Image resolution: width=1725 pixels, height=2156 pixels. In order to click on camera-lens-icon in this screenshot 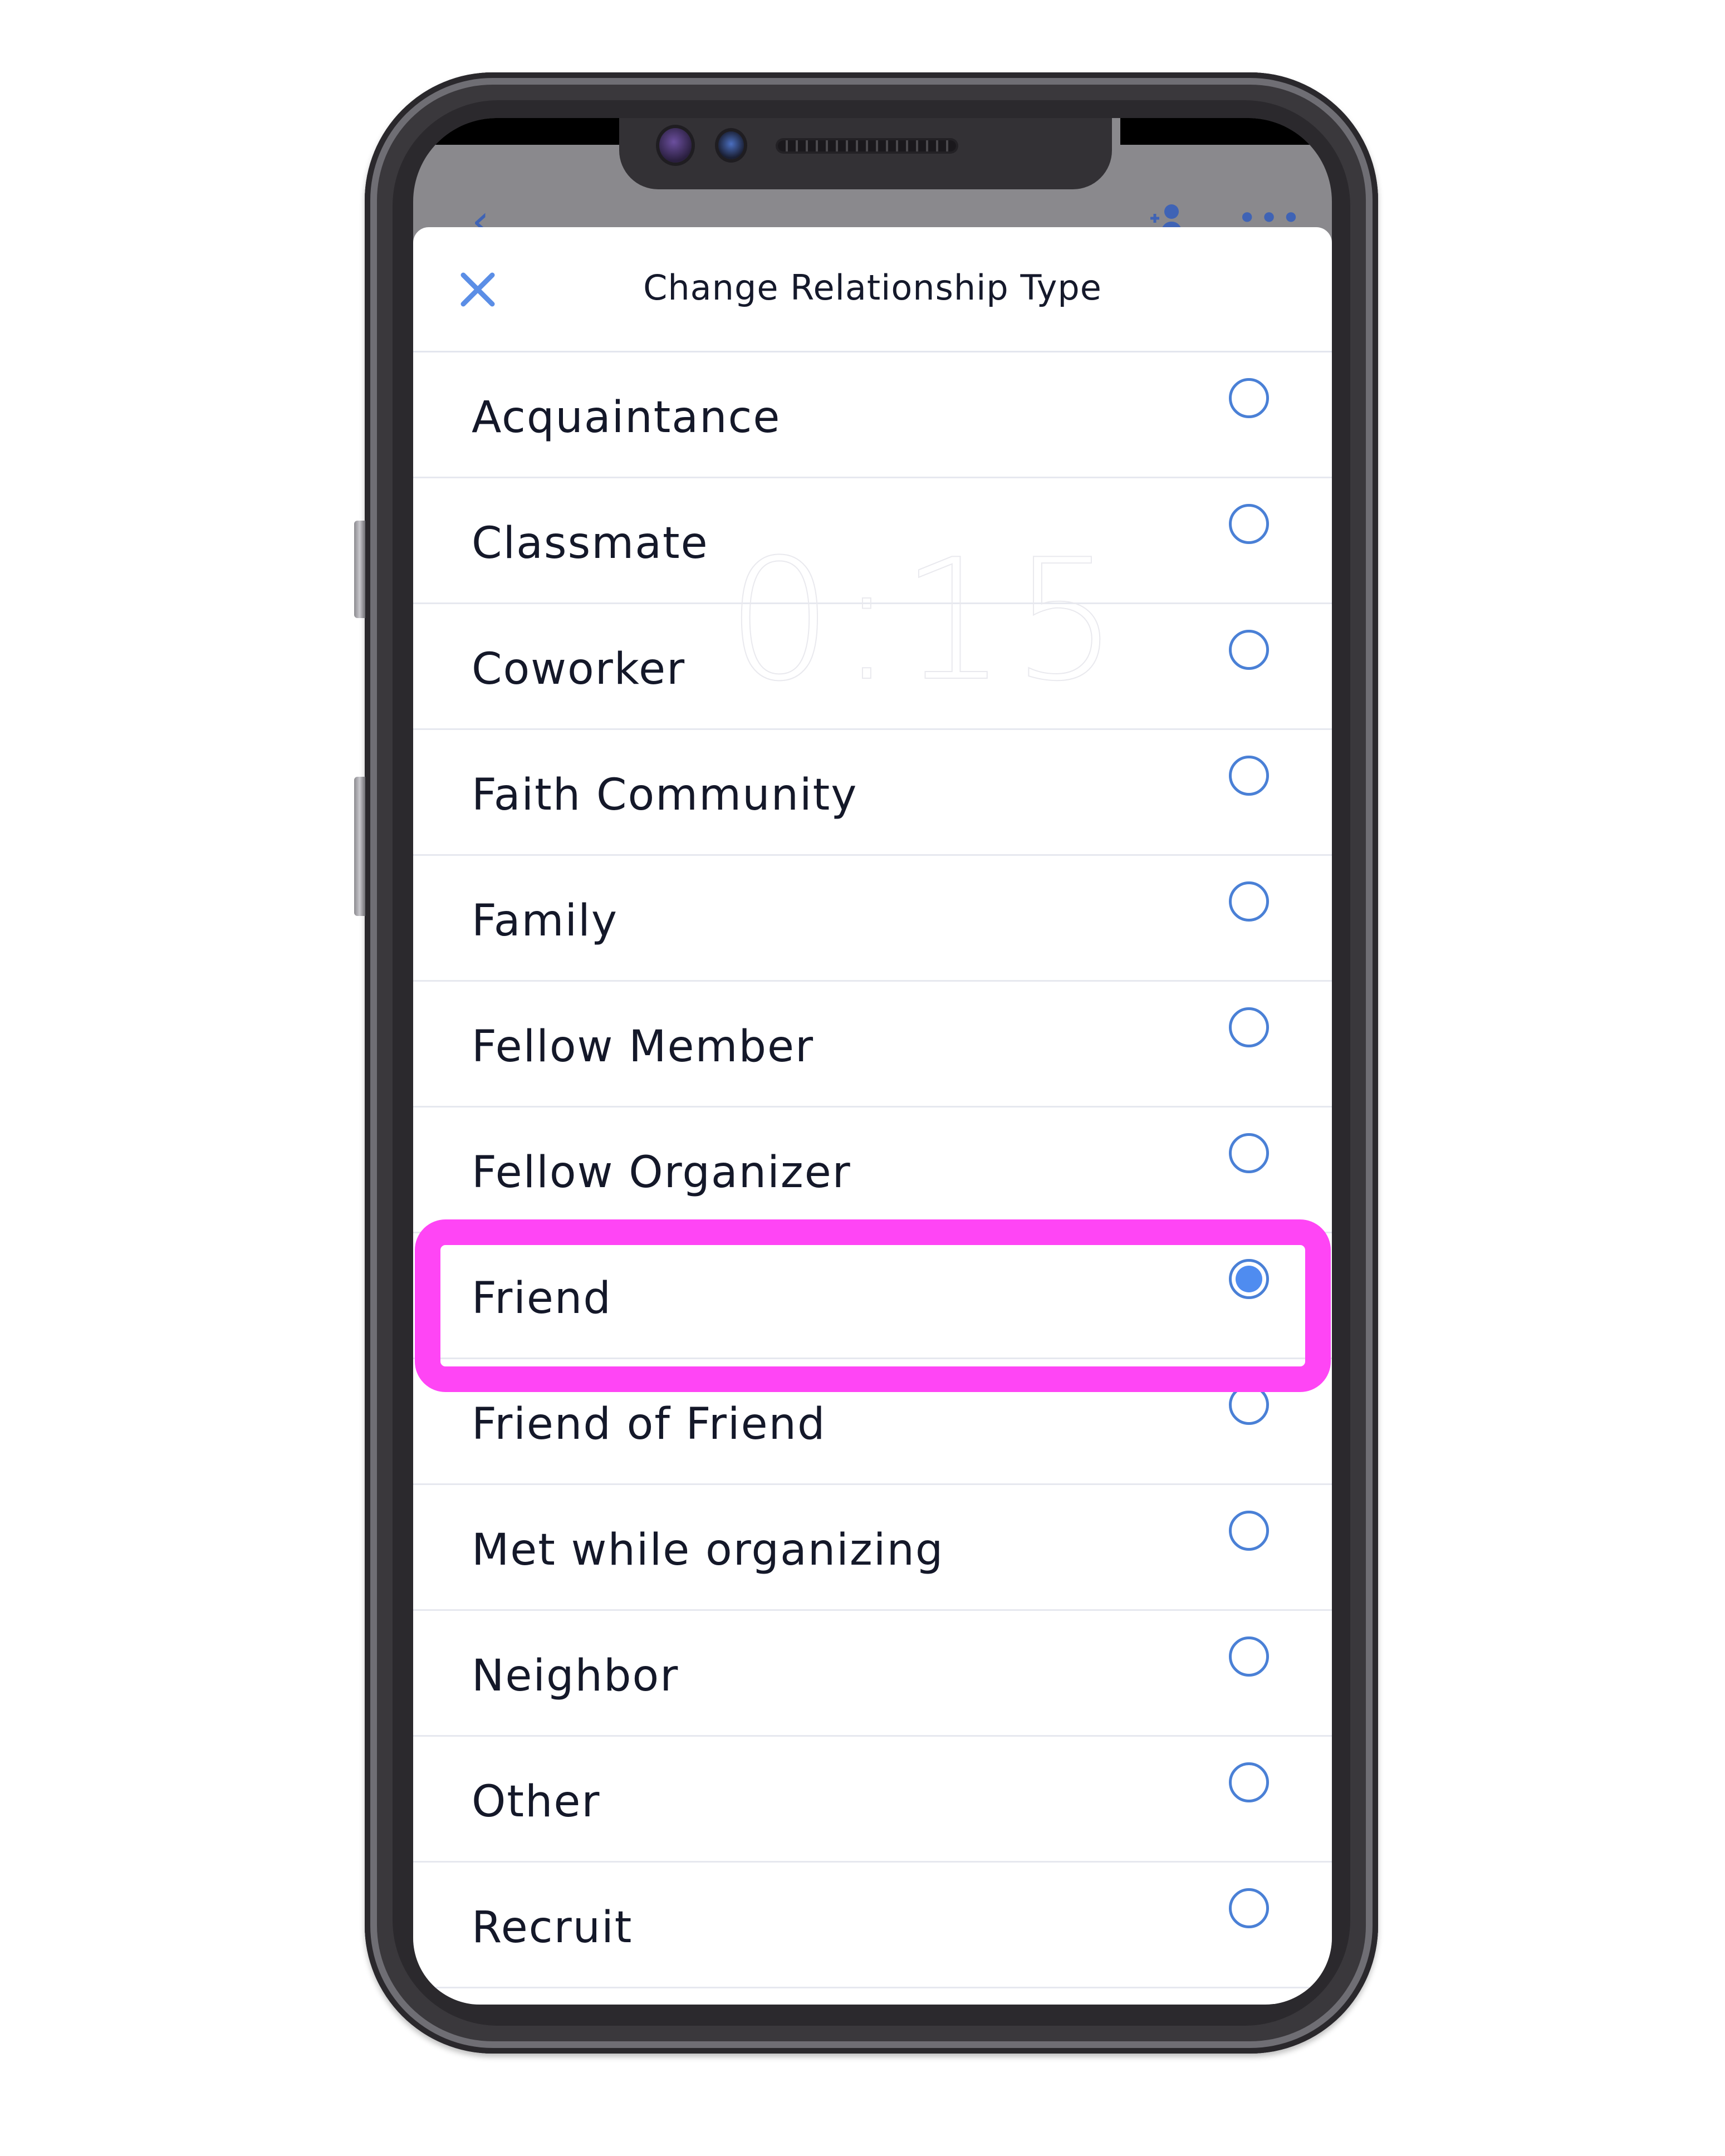, I will do `click(675, 145)`.